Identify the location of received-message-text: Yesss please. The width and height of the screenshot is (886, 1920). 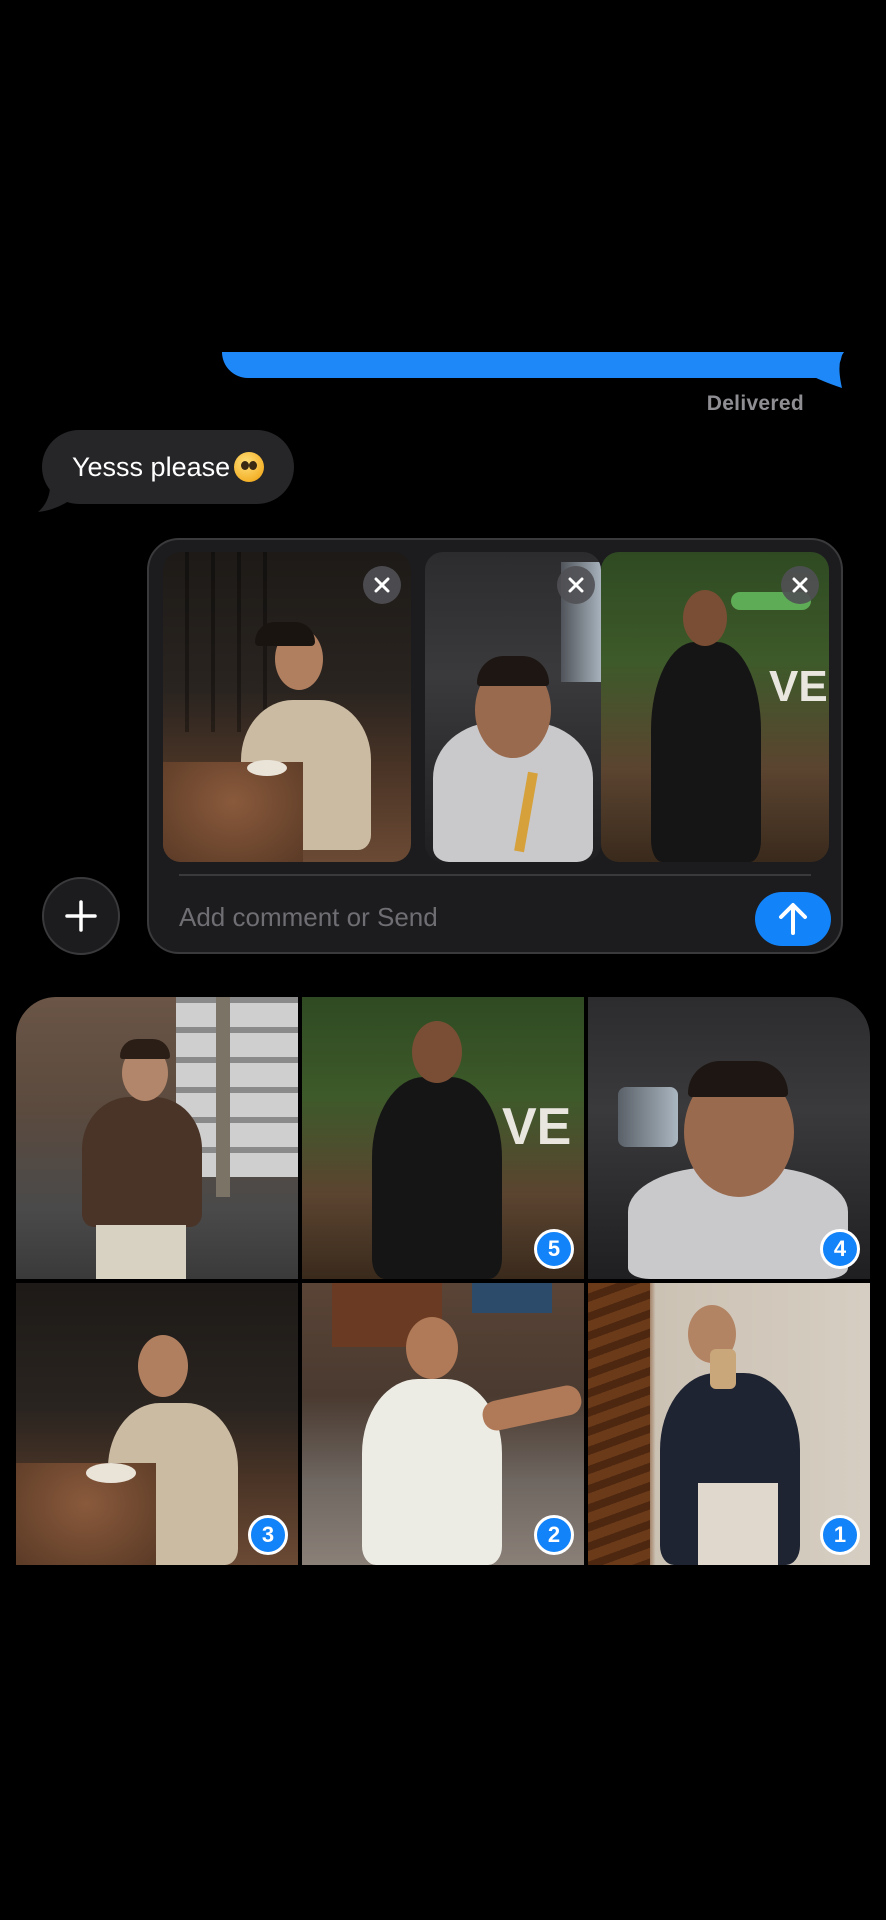
(151, 466).